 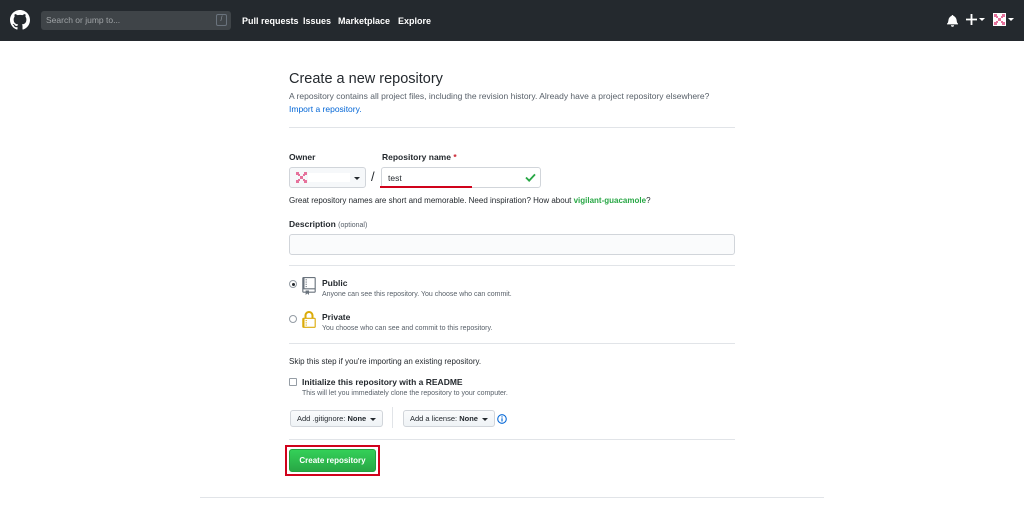 I want to click on description-input, so click(x=512, y=244).